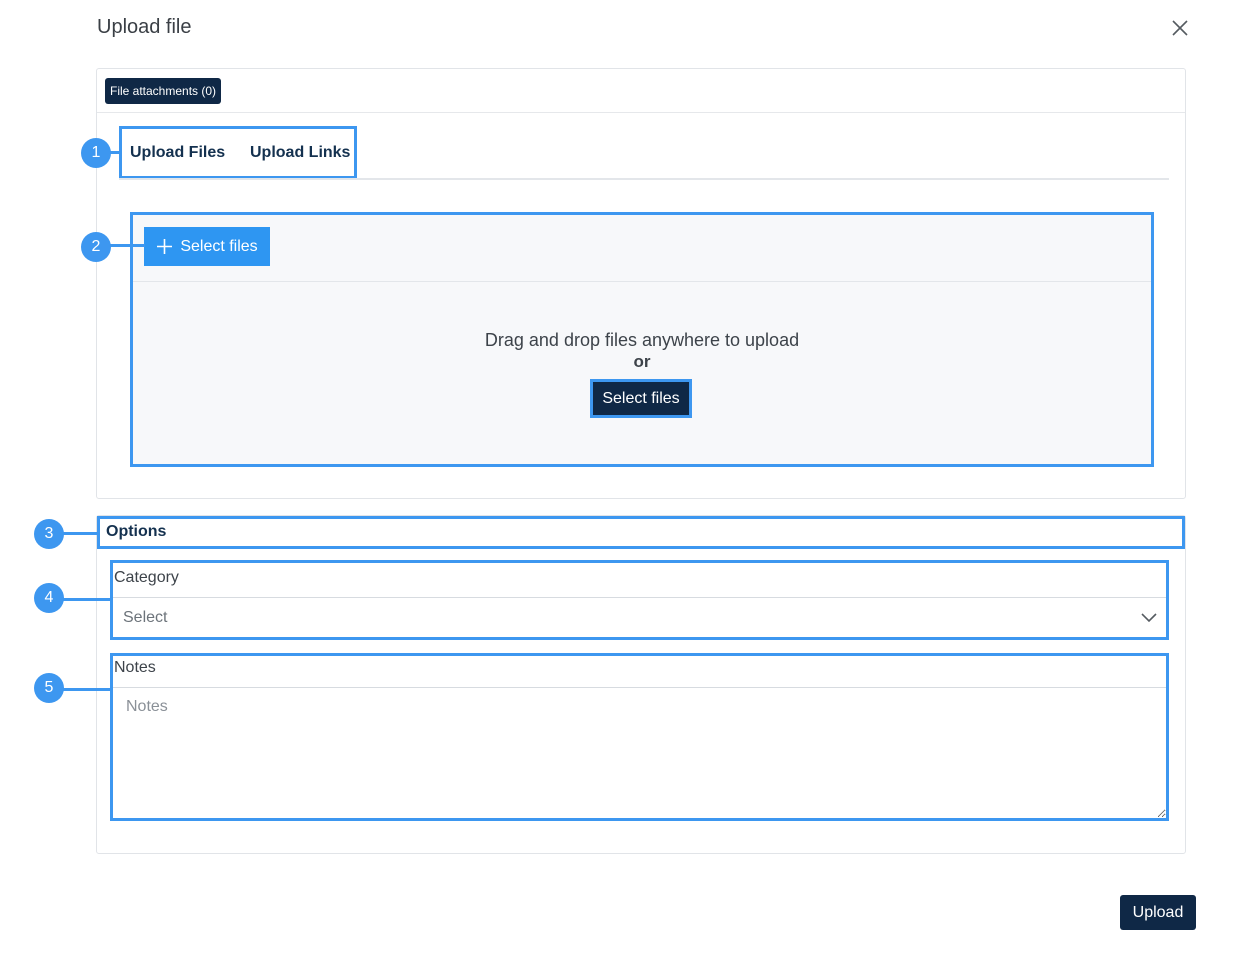  I want to click on card-header-divider, so click(641, 112).